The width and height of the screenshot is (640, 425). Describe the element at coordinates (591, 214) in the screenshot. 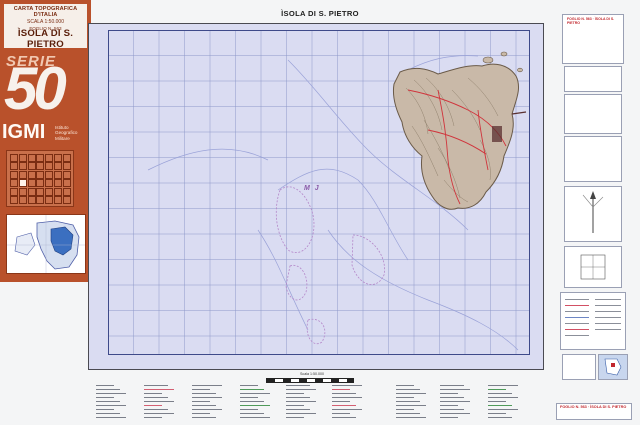

I see `legend-column: FOGLIO N. 563 · ÌSOLA DI S. PIETRO` at that location.